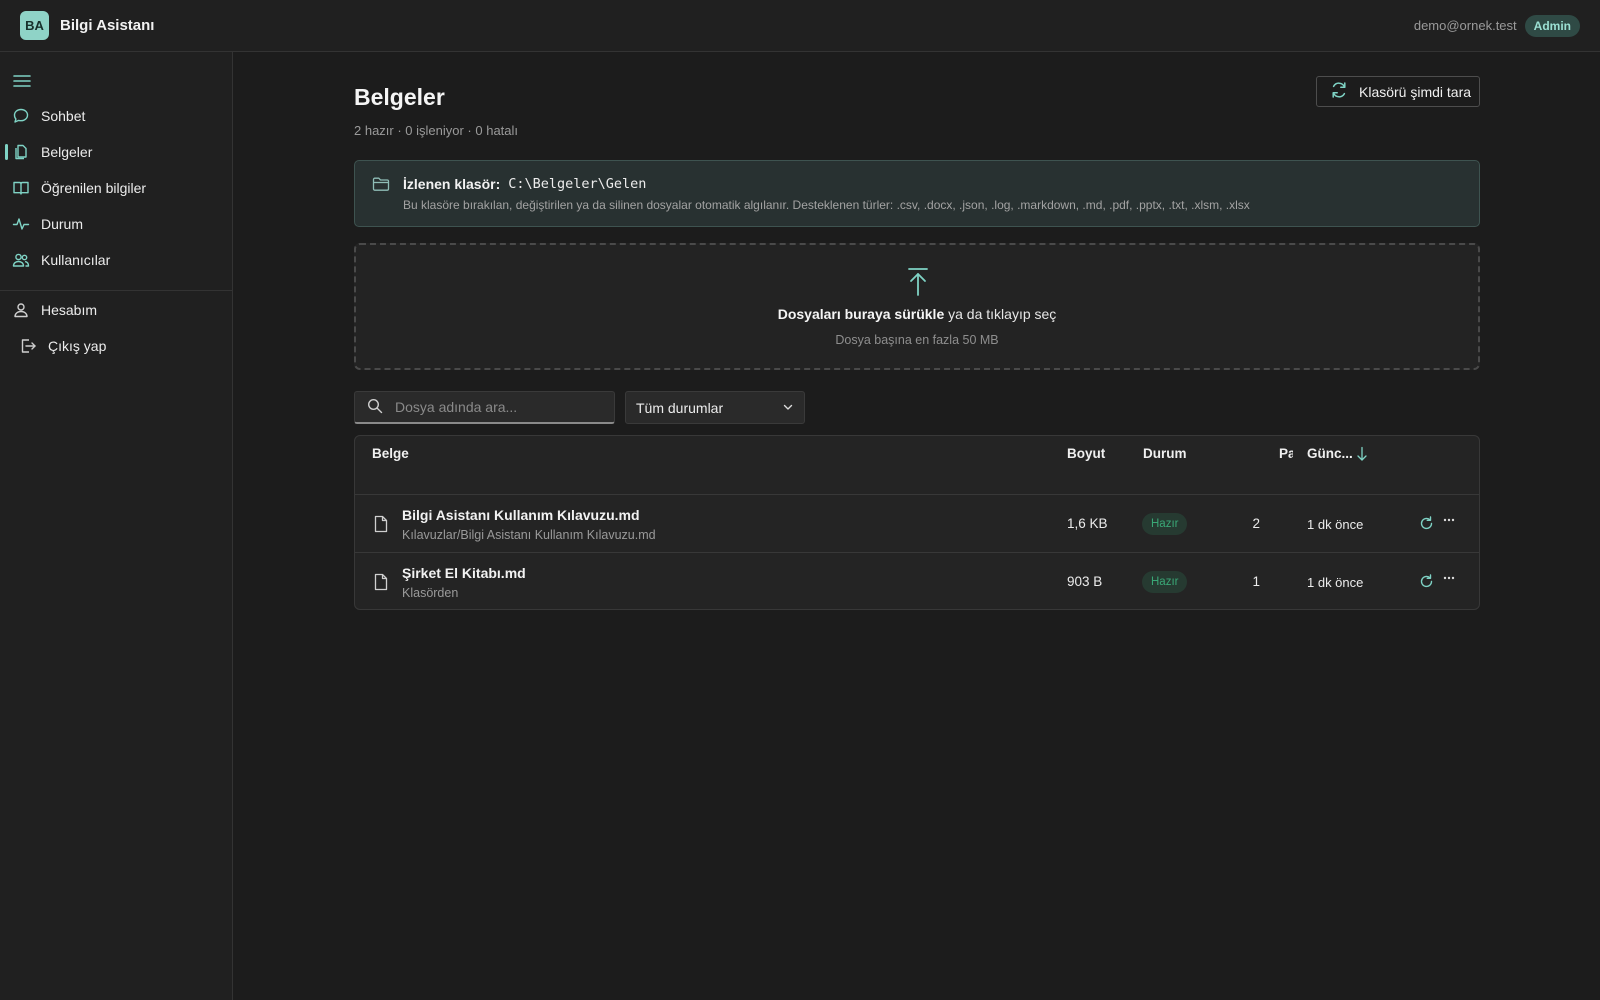 This screenshot has width=1600, height=1000. I want to click on sort-descending-icon, so click(1362, 455).